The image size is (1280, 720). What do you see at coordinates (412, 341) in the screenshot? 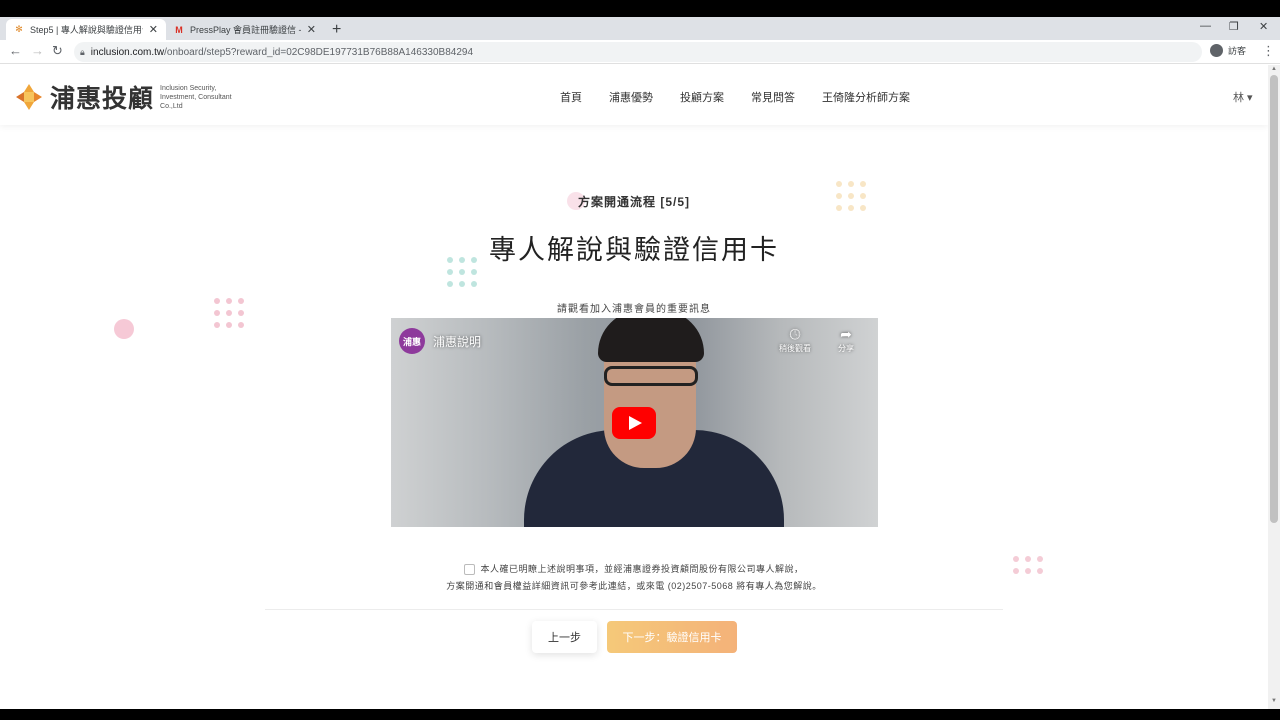
I see `channel-avatar: 浦惠` at bounding box center [412, 341].